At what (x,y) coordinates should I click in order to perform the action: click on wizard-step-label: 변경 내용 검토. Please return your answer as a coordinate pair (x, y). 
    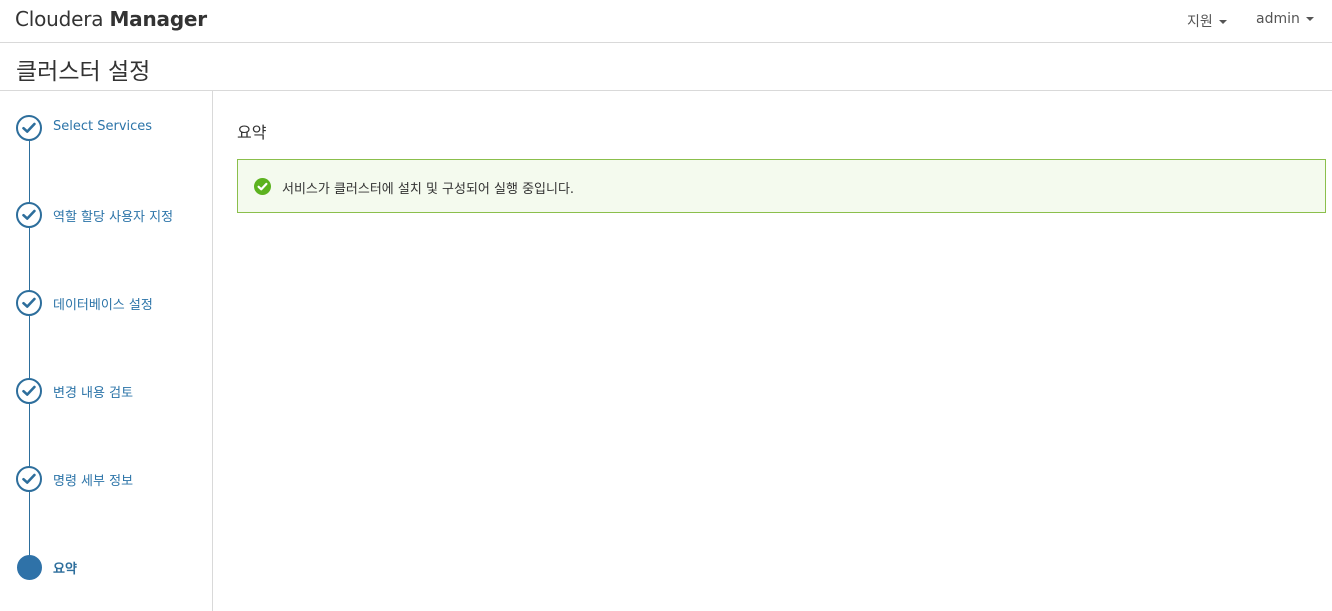
    Looking at the image, I should click on (93, 393).